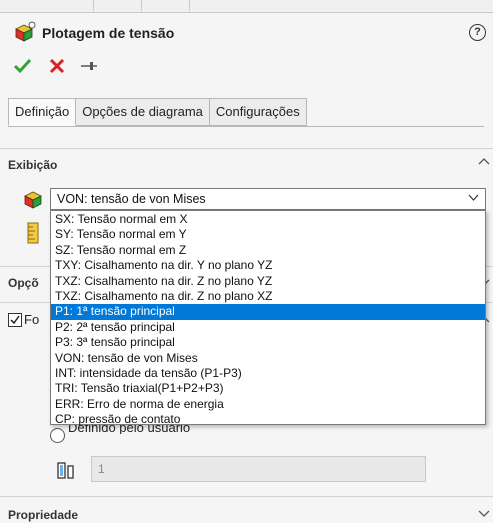  What do you see at coordinates (15, 320) in the screenshot?
I see `deformed-shape-checkbox` at bounding box center [15, 320].